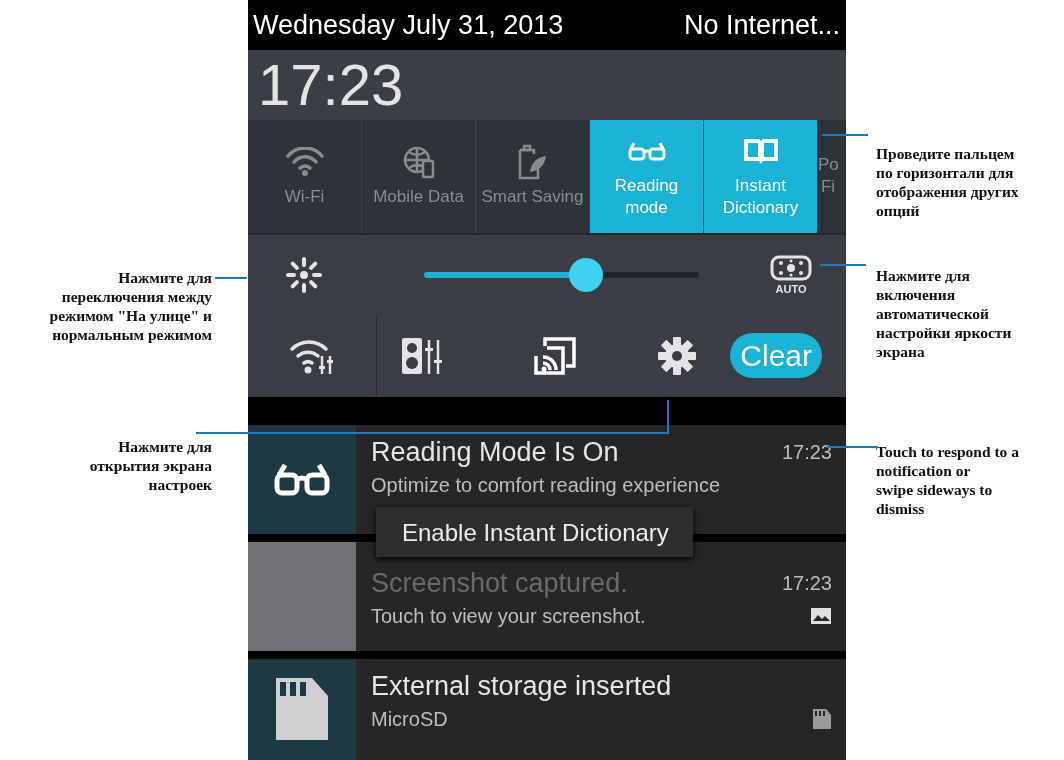 This screenshot has height=760, width=1064. What do you see at coordinates (586, 274) in the screenshot?
I see `slider-thumb` at bounding box center [586, 274].